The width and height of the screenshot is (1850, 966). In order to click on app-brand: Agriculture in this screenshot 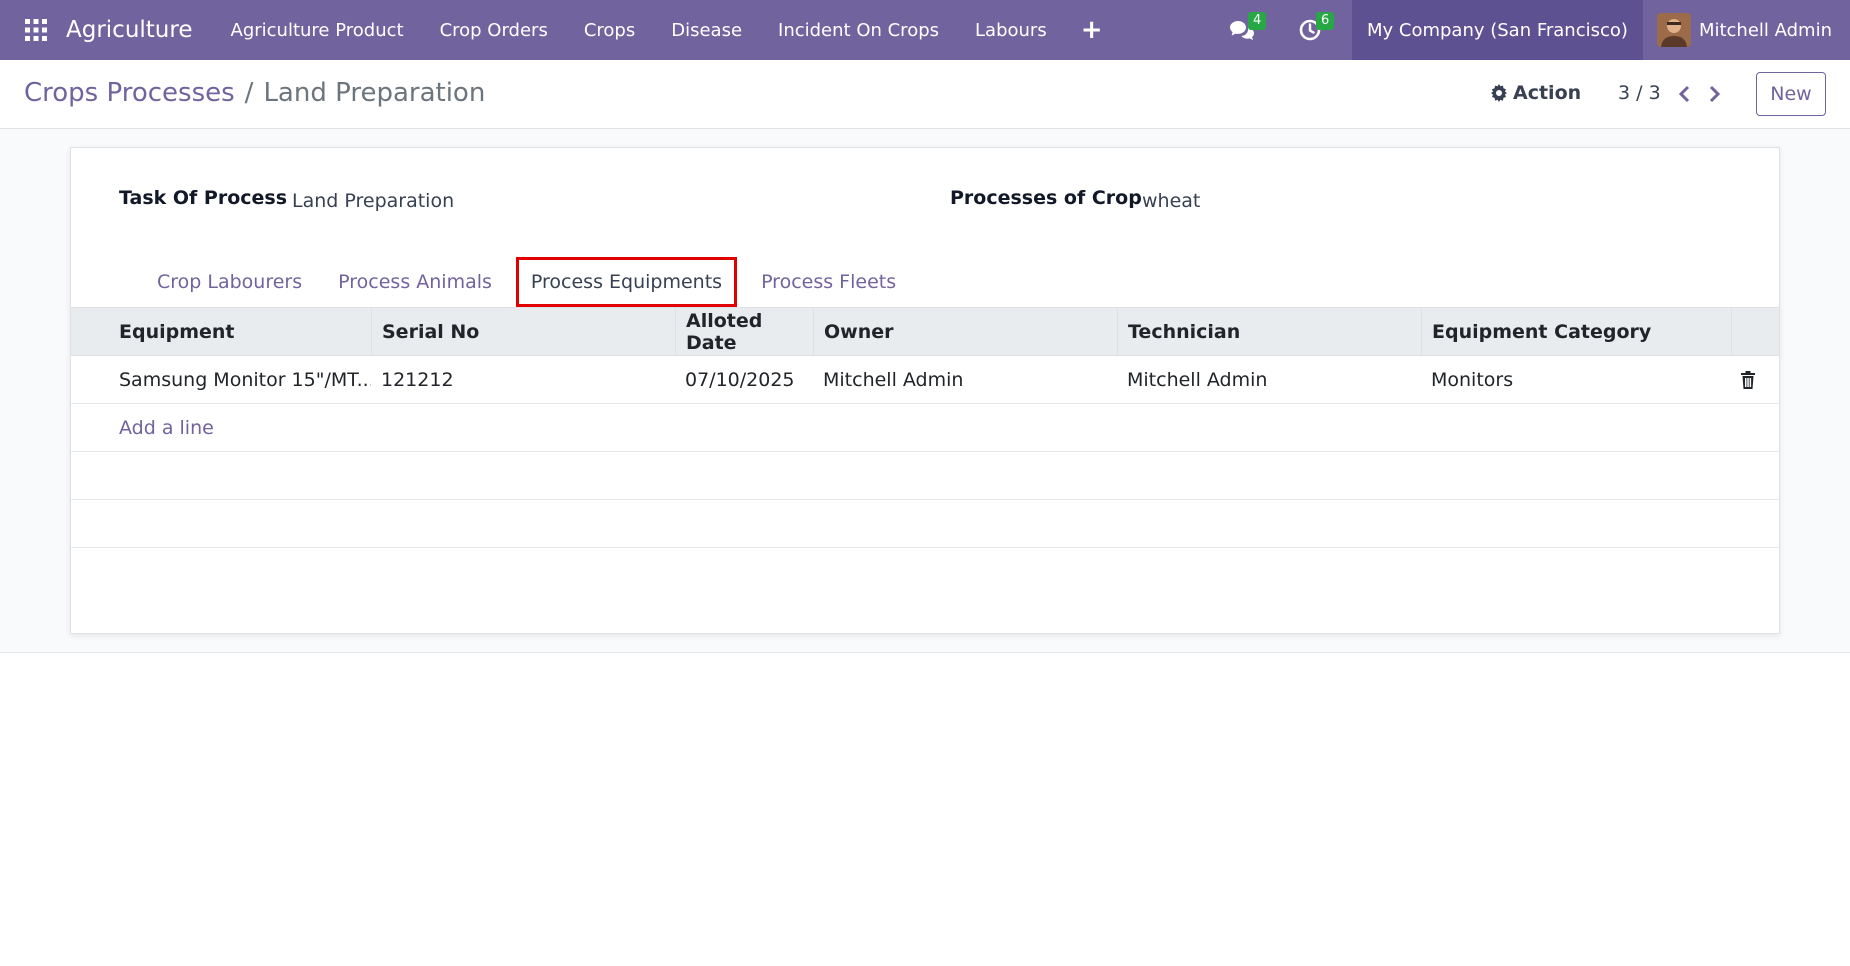, I will do `click(129, 30)`.